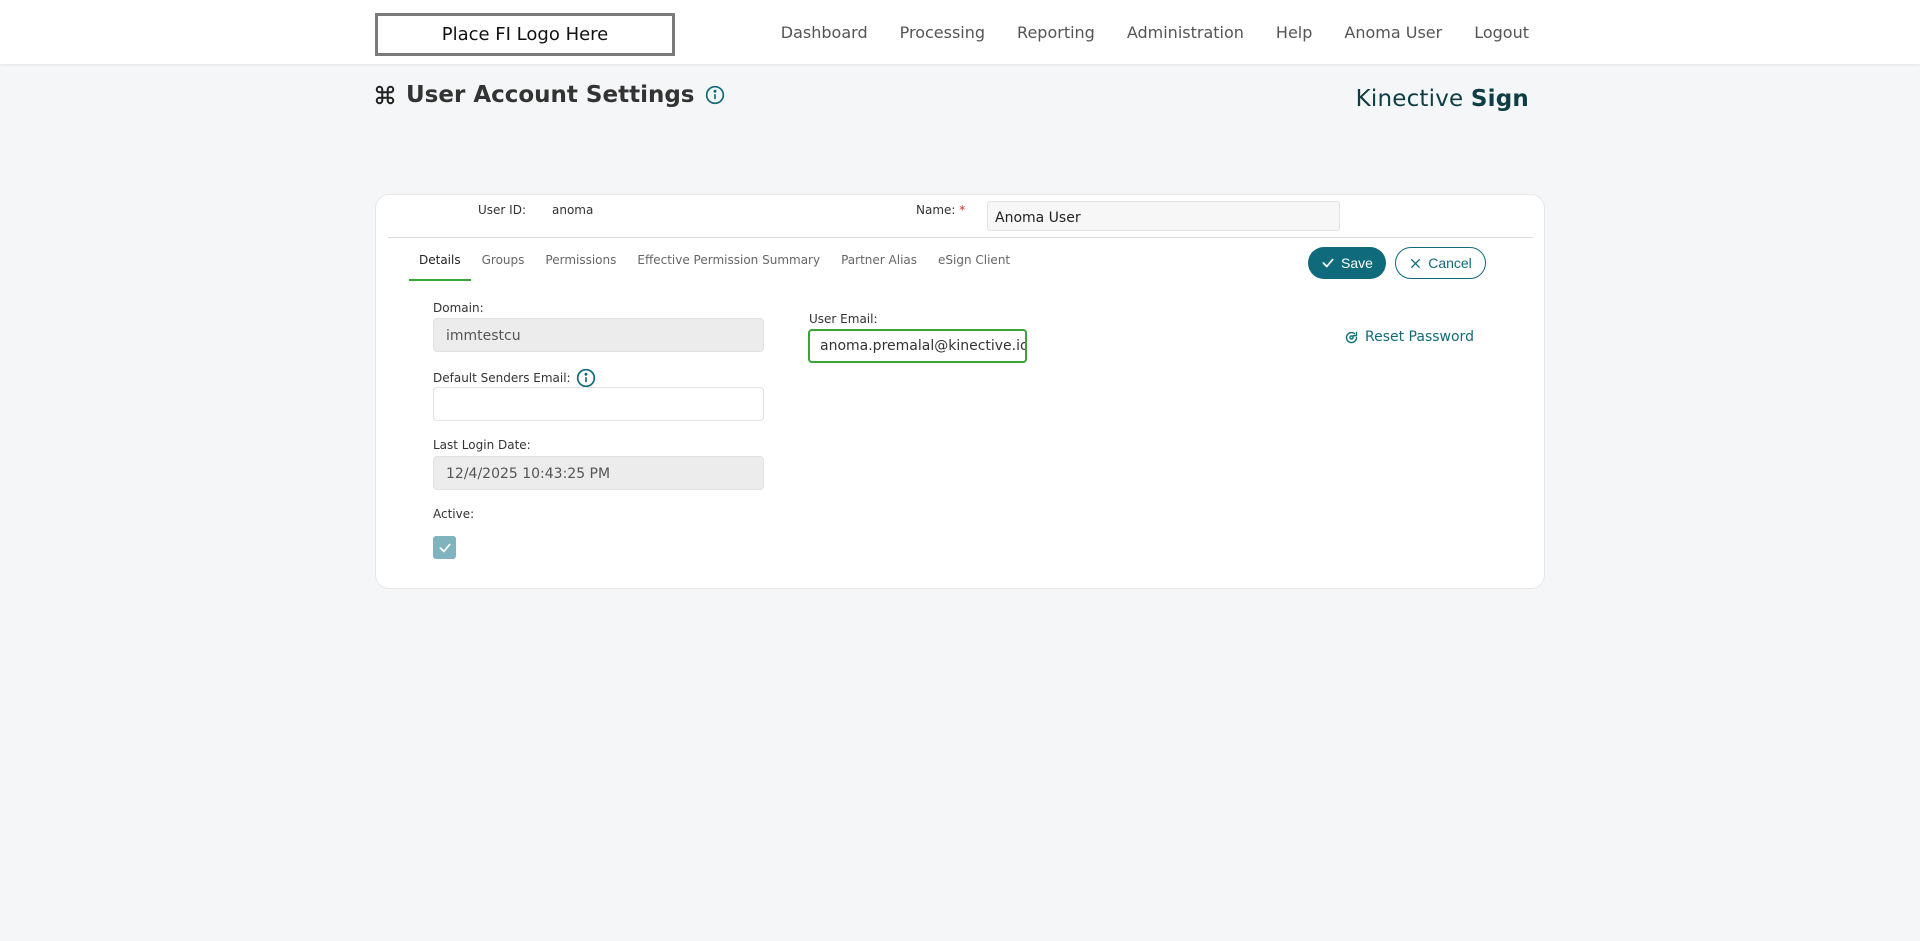 This screenshot has height=941, width=1920. I want to click on tab-permissions: Permissions, so click(580, 260).